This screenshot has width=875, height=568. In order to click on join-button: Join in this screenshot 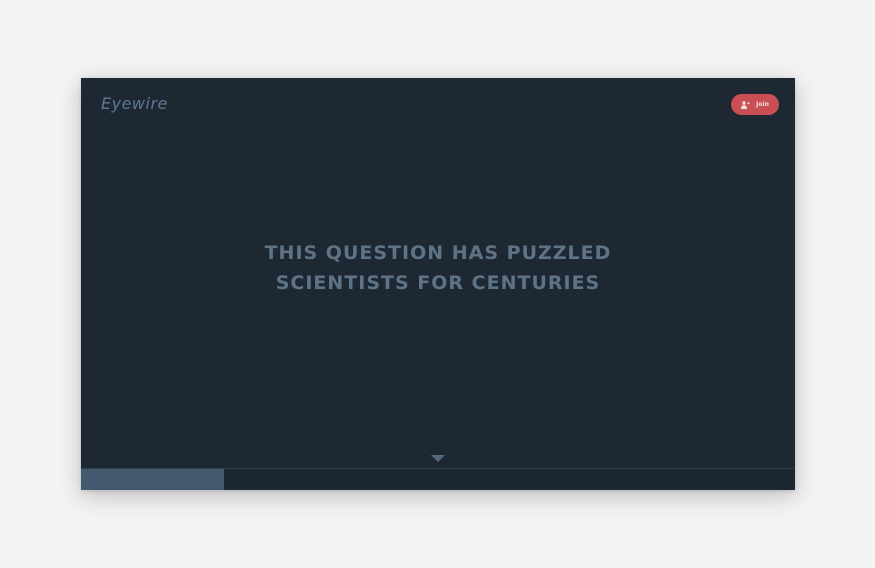, I will do `click(755, 104)`.